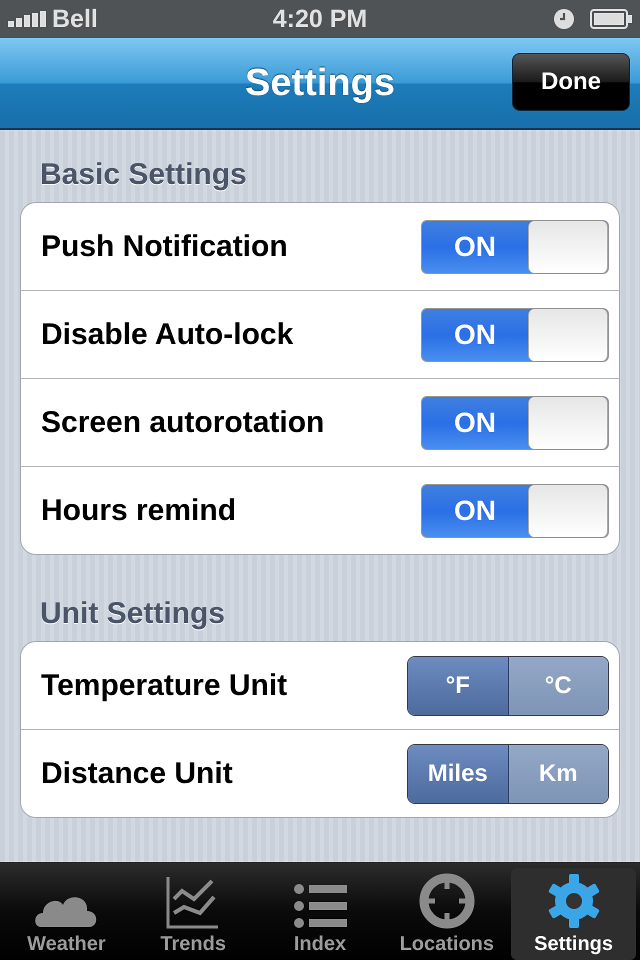  What do you see at coordinates (167, 335) in the screenshot?
I see `setting-label: Disable Auto-lock` at bounding box center [167, 335].